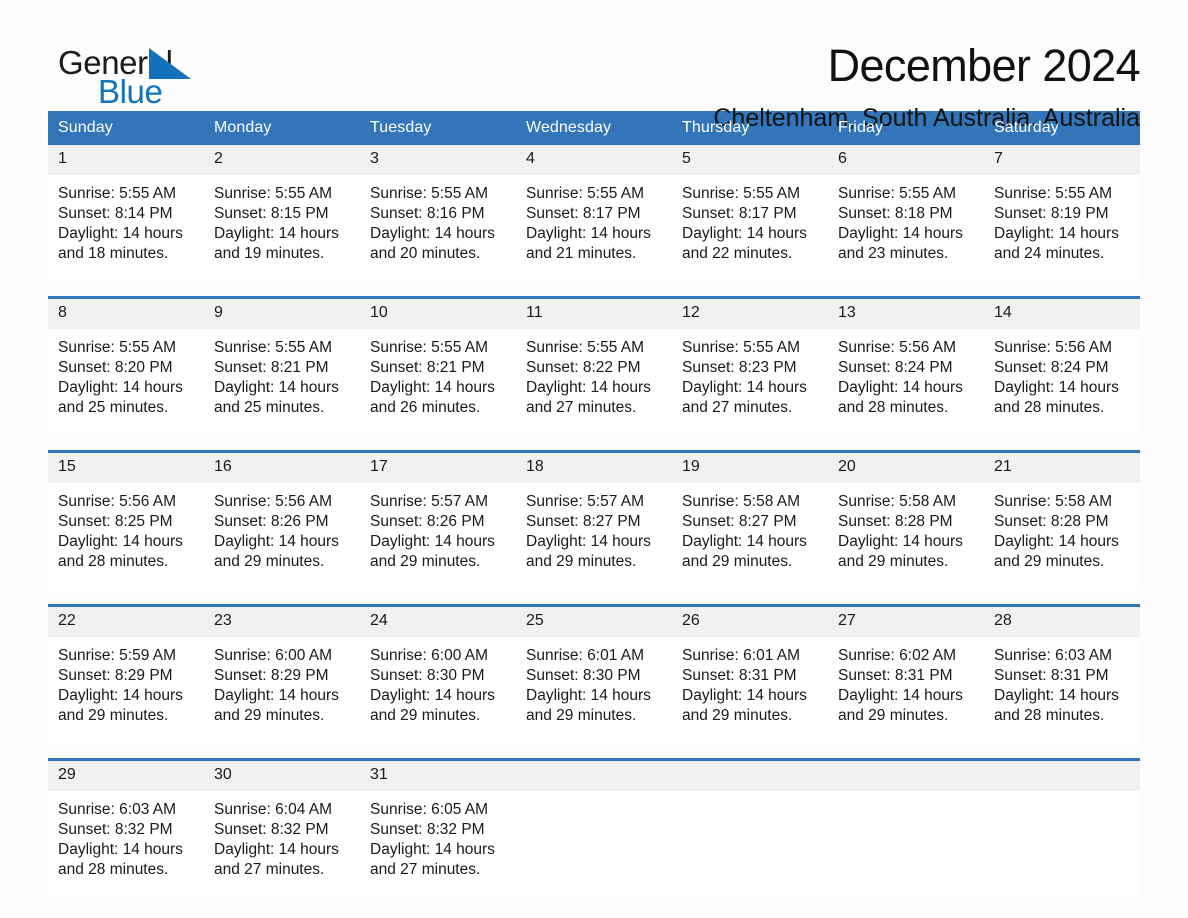 Image resolution: width=1188 pixels, height=918 pixels. Describe the element at coordinates (432, 243) in the screenshot. I see `daylight-text: Daylight: 14 hours and 20 minutes.` at that location.